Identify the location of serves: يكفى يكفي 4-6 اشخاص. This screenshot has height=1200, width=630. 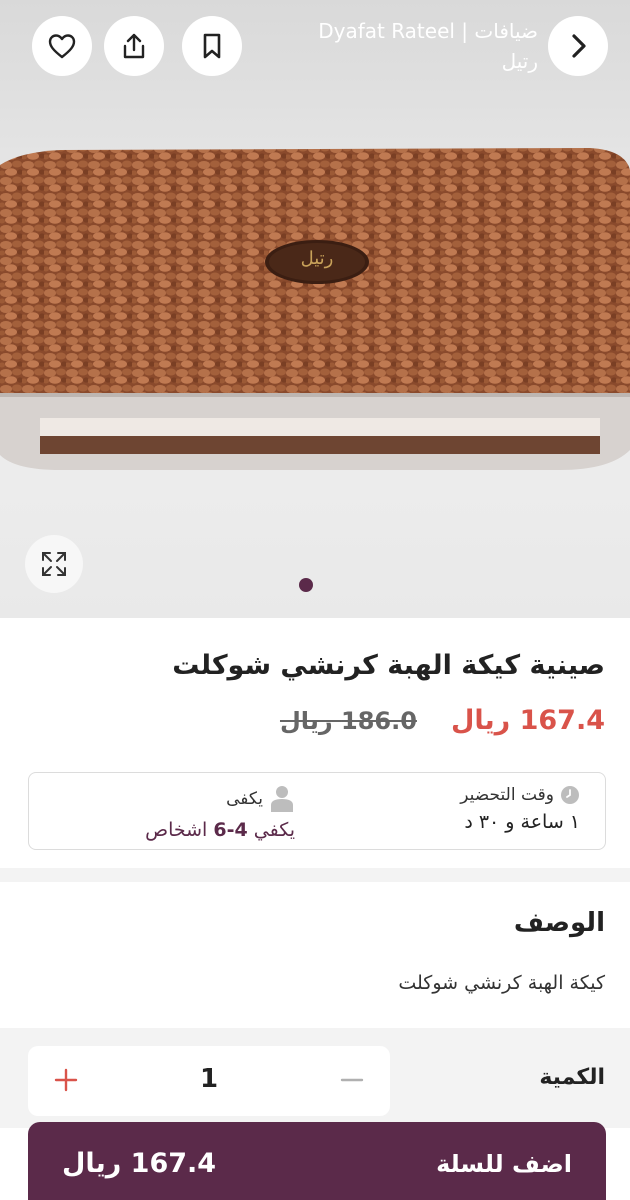
(175, 813).